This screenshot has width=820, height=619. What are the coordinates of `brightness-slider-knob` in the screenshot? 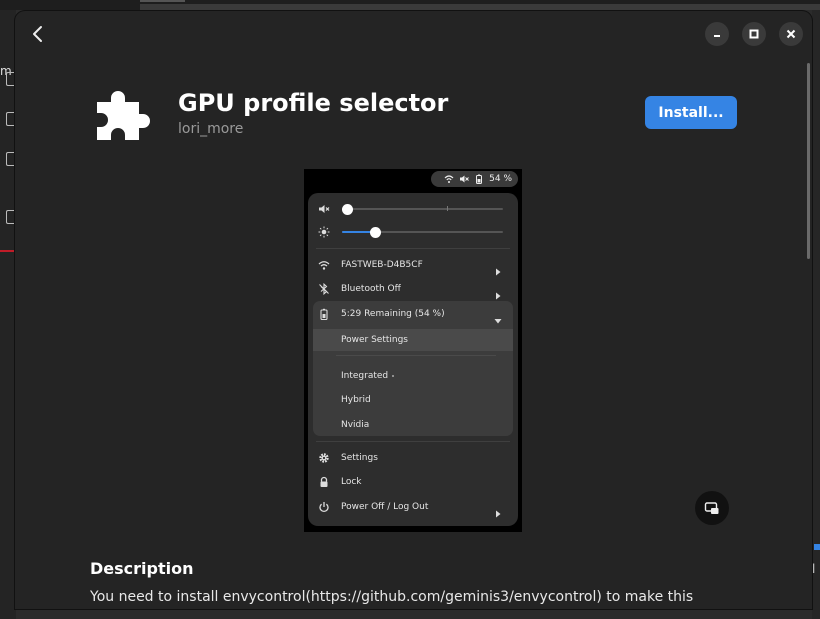 It's located at (376, 232).